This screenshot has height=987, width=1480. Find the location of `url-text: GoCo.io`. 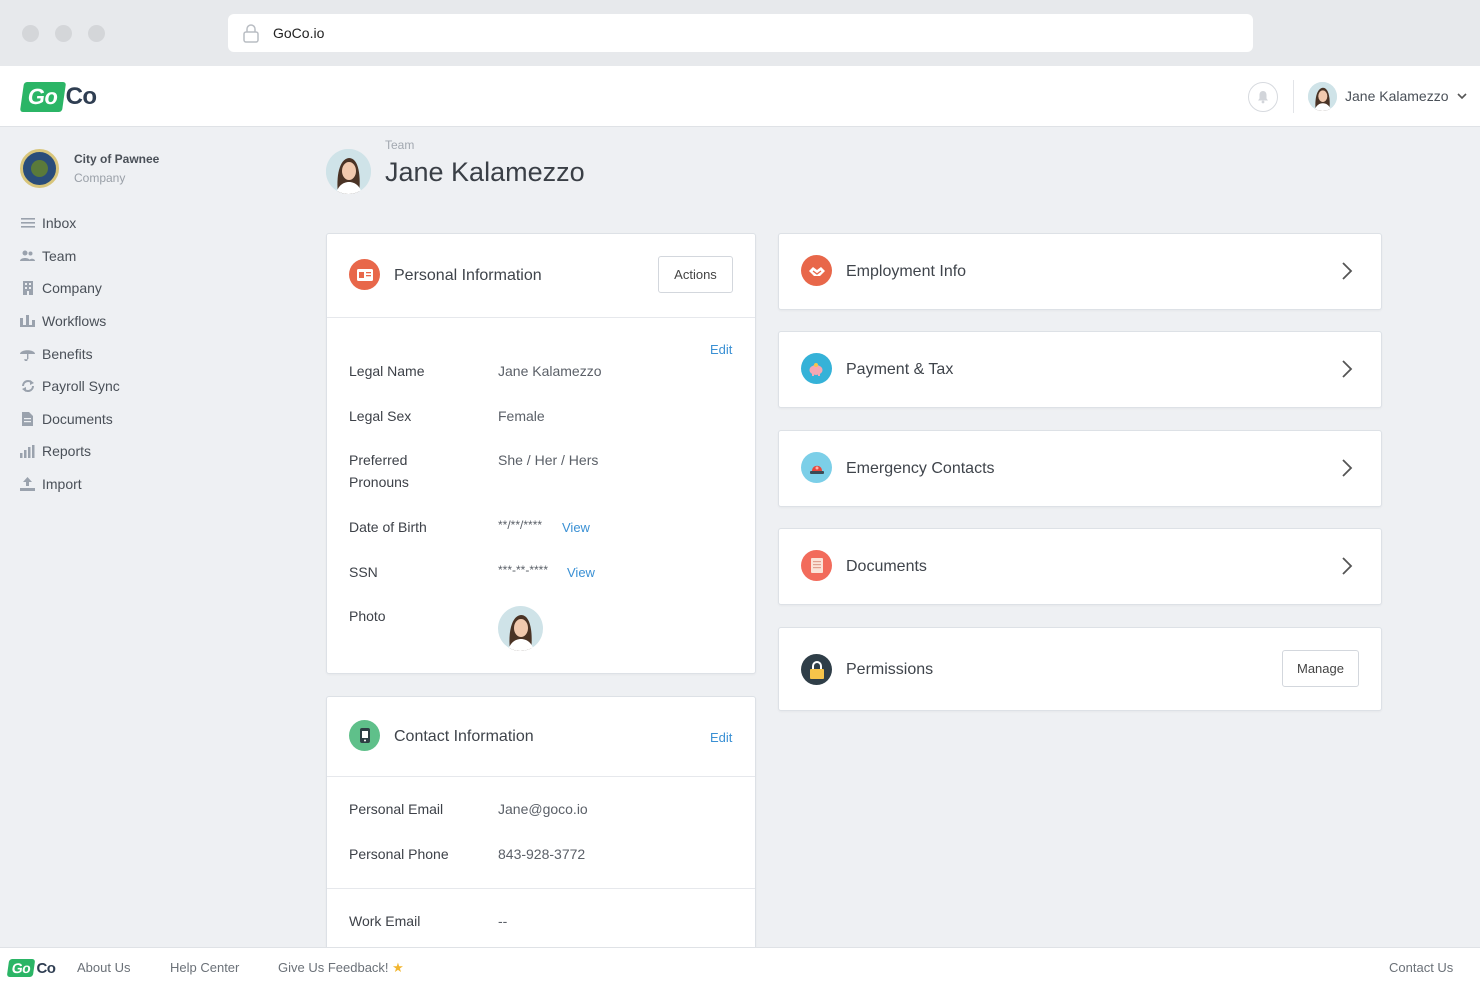

url-text: GoCo.io is located at coordinates (299, 33).